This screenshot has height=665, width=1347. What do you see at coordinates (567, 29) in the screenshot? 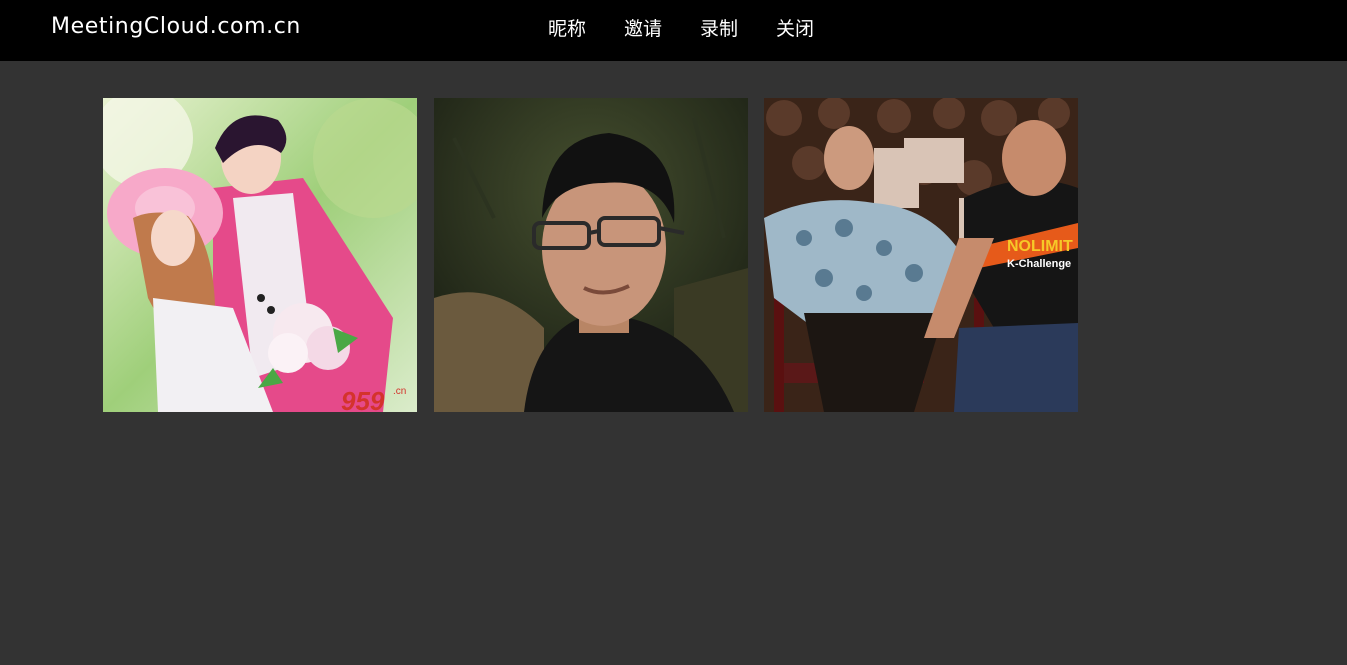
I see `nav-item-nickname: 昵称` at bounding box center [567, 29].